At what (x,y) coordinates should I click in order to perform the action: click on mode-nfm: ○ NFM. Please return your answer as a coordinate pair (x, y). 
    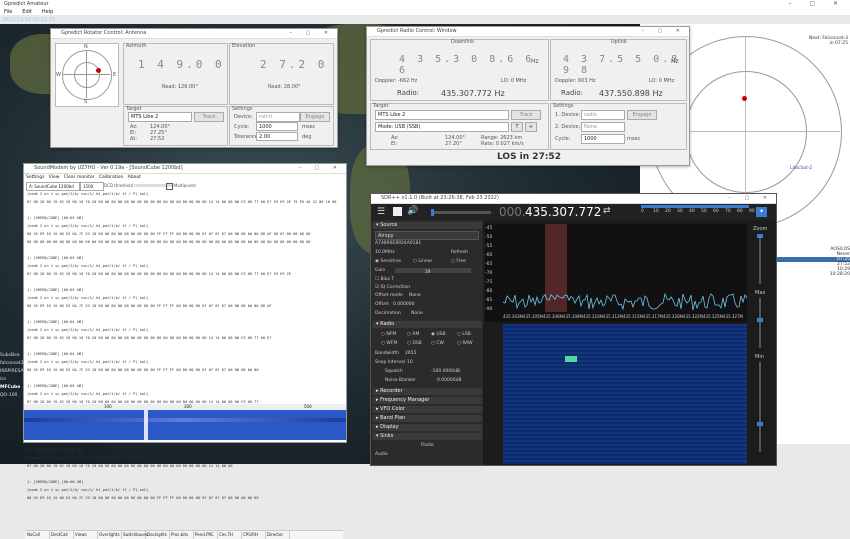
    Looking at the image, I should click on (388, 334).